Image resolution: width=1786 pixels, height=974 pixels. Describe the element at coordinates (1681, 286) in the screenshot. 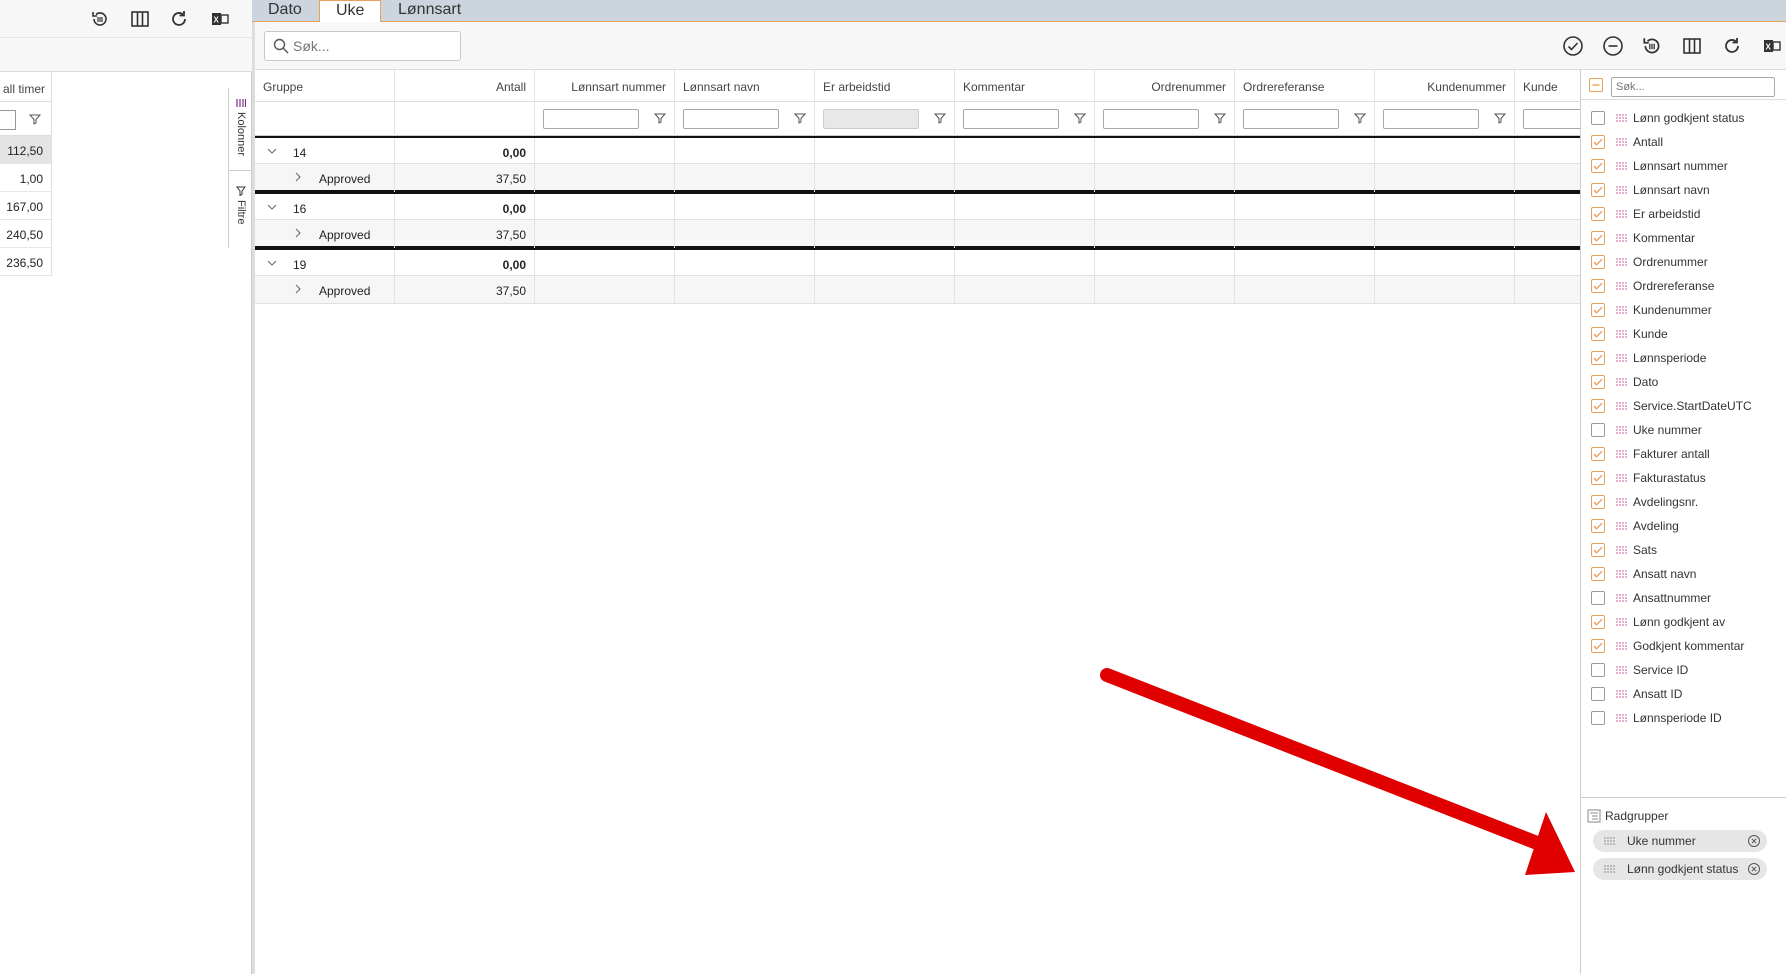

I see `column-toggle-item: Ordrereferanse` at that location.